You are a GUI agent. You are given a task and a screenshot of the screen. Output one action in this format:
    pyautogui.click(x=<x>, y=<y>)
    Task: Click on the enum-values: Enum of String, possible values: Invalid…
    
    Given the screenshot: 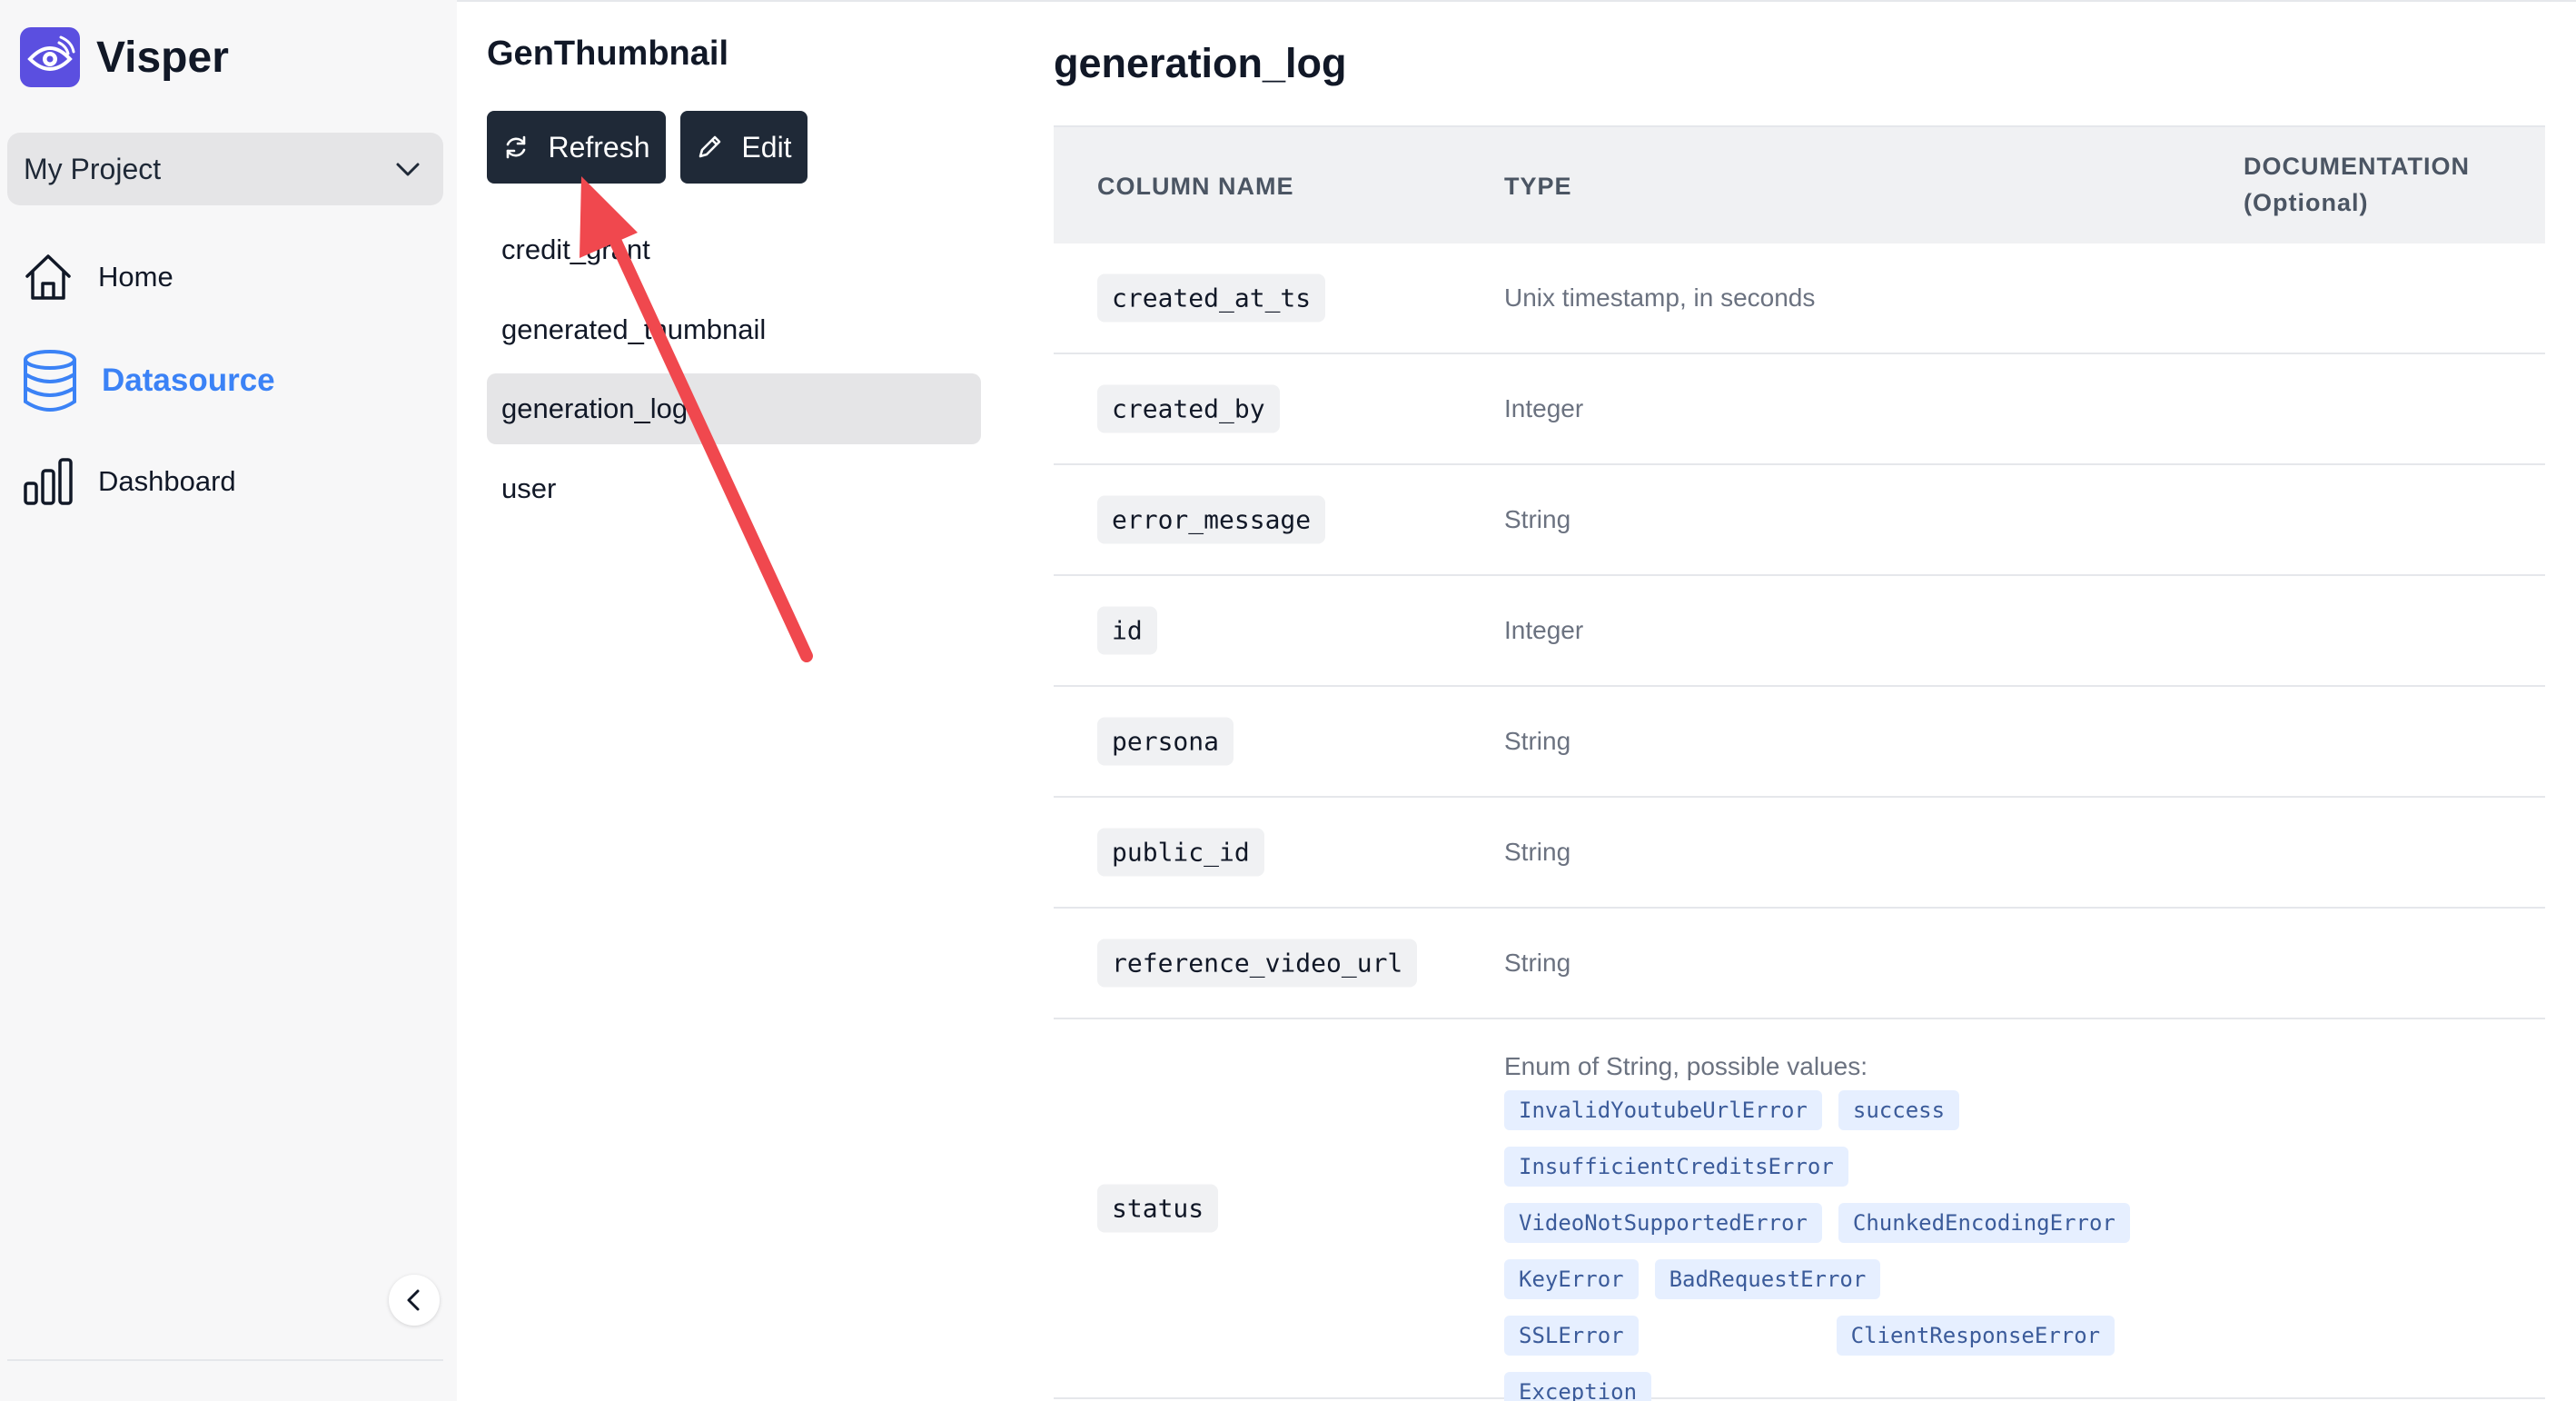 What is the action you would take?
    pyautogui.click(x=1849, y=1227)
    